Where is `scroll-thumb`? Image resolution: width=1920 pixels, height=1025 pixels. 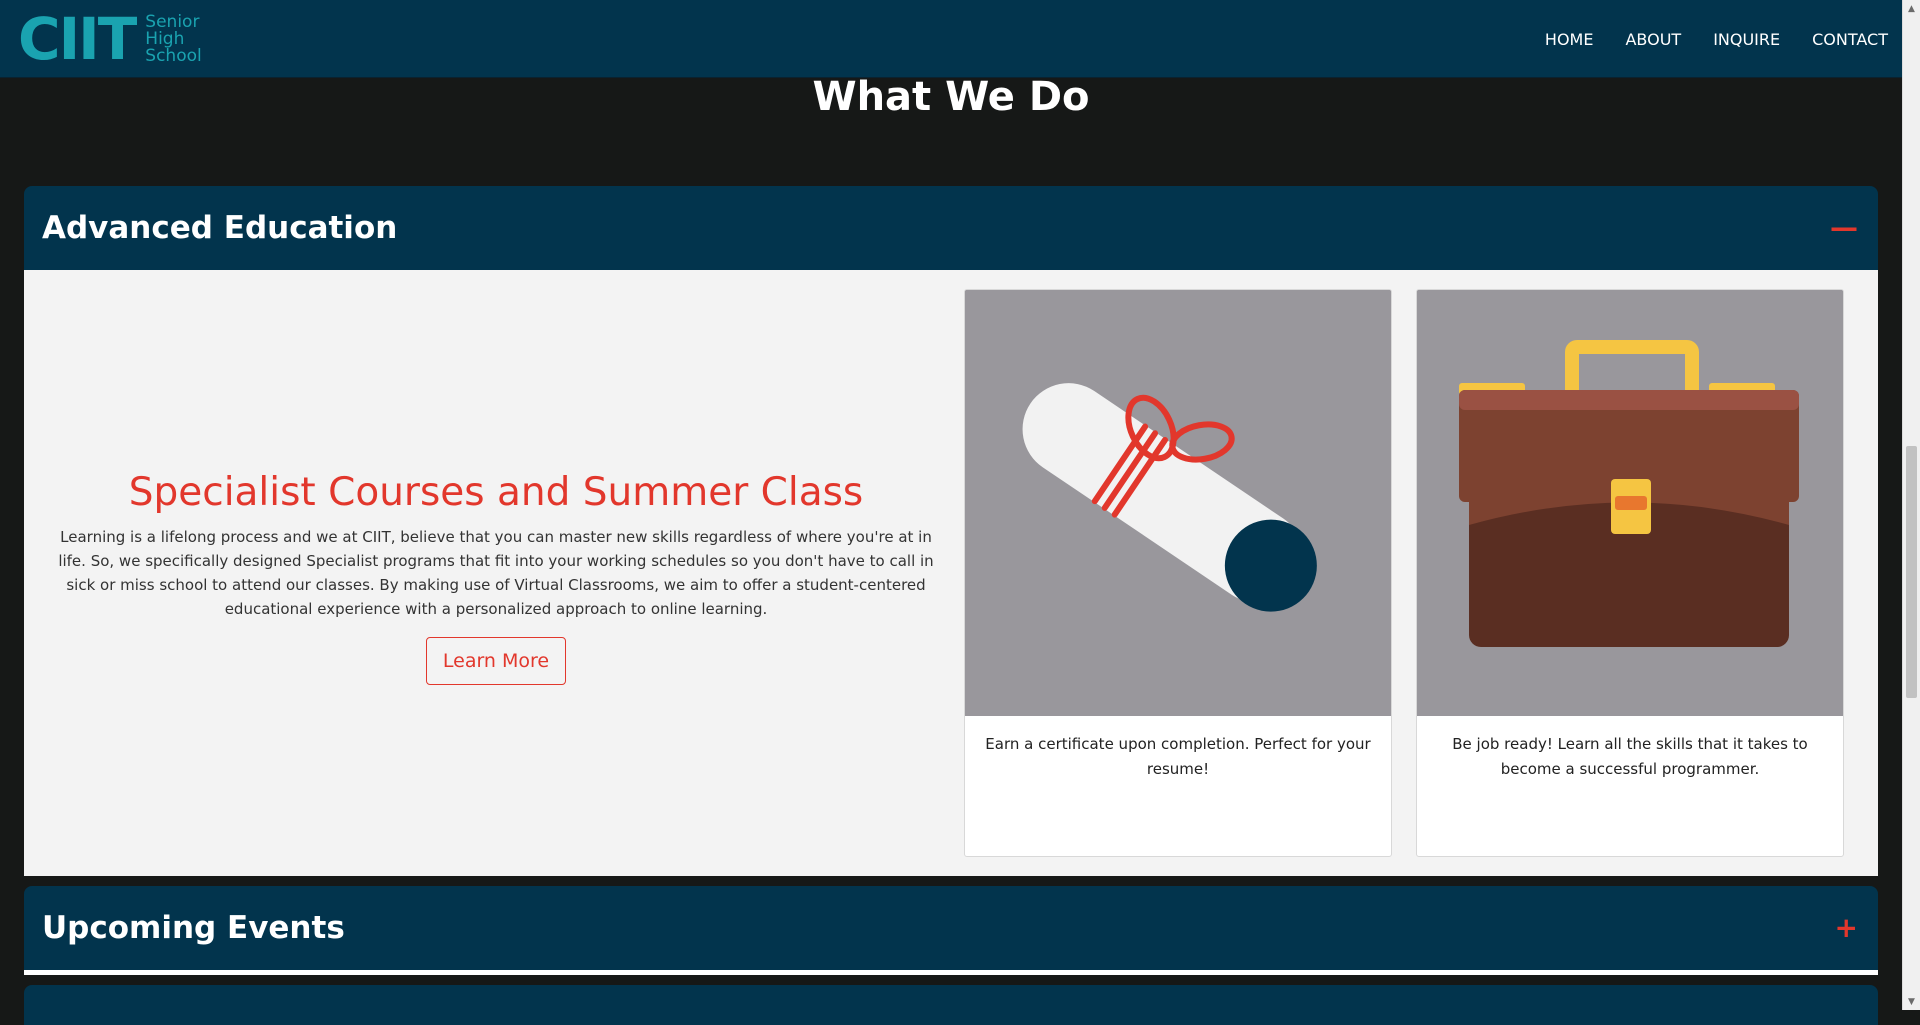
scroll-thumb is located at coordinates (1911, 572).